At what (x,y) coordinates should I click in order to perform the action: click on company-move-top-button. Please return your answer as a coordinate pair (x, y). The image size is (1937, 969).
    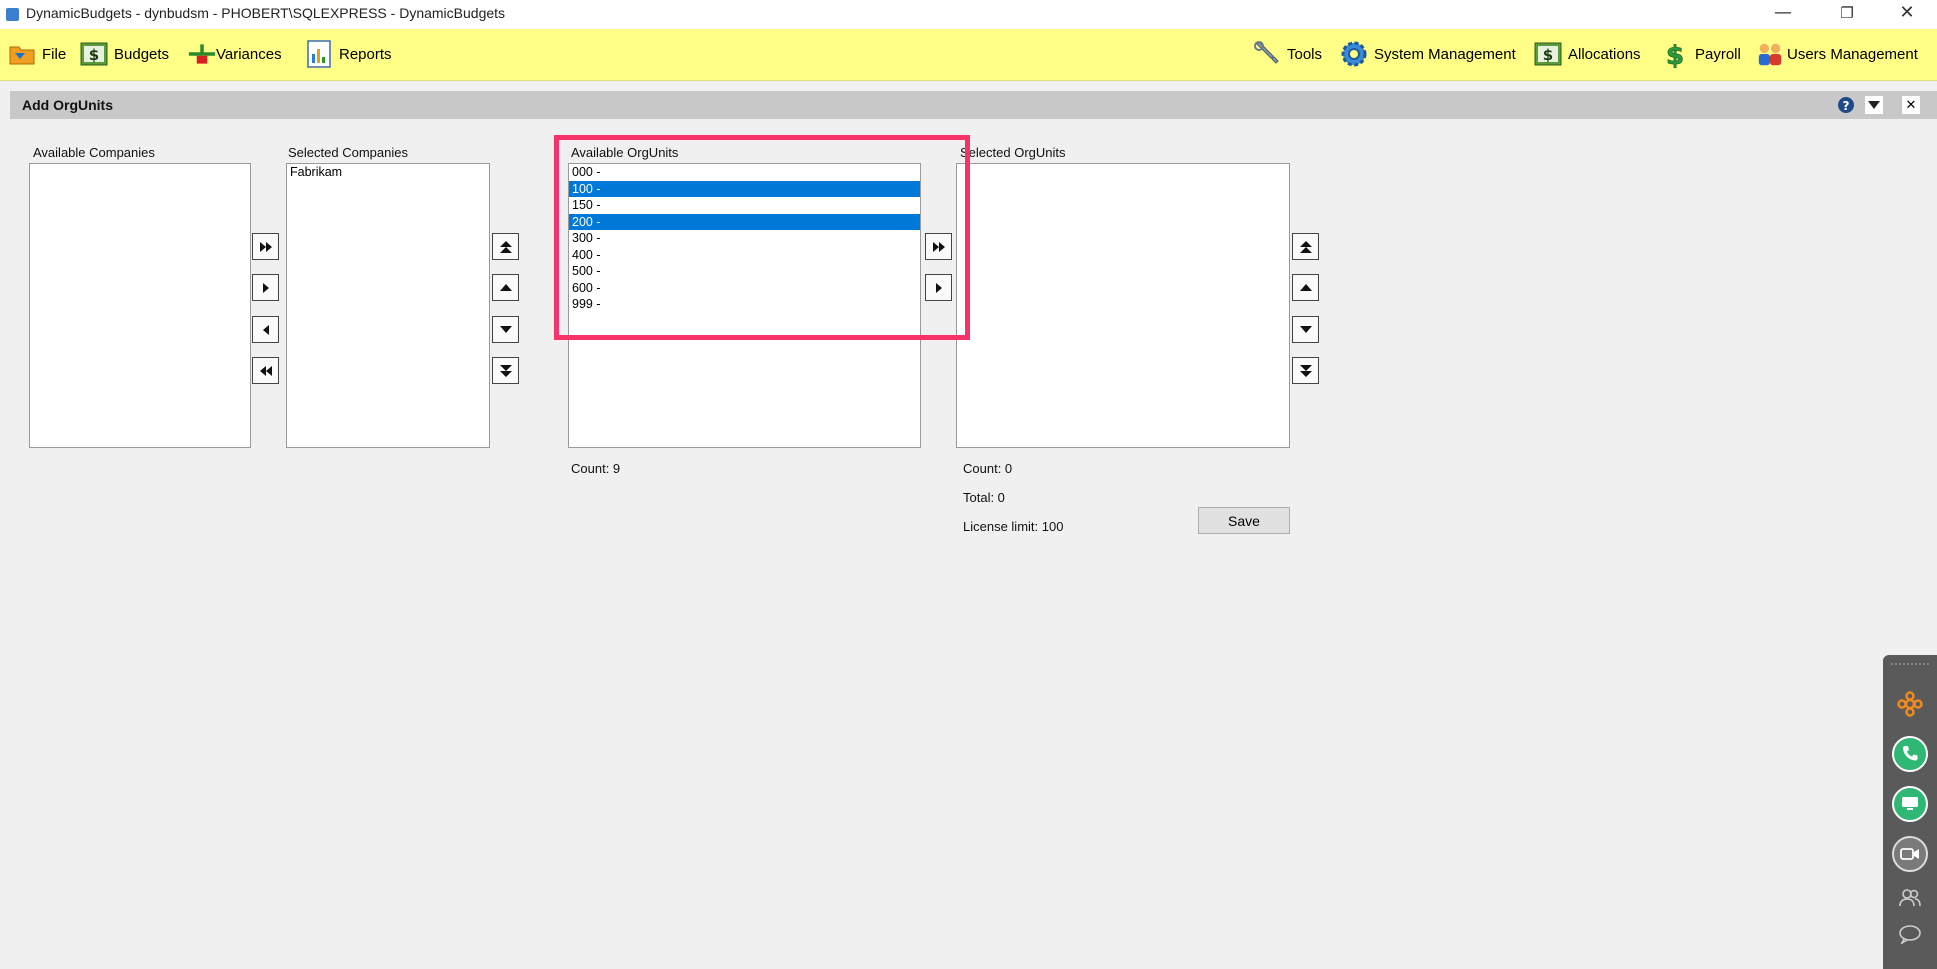
    Looking at the image, I should click on (505, 246).